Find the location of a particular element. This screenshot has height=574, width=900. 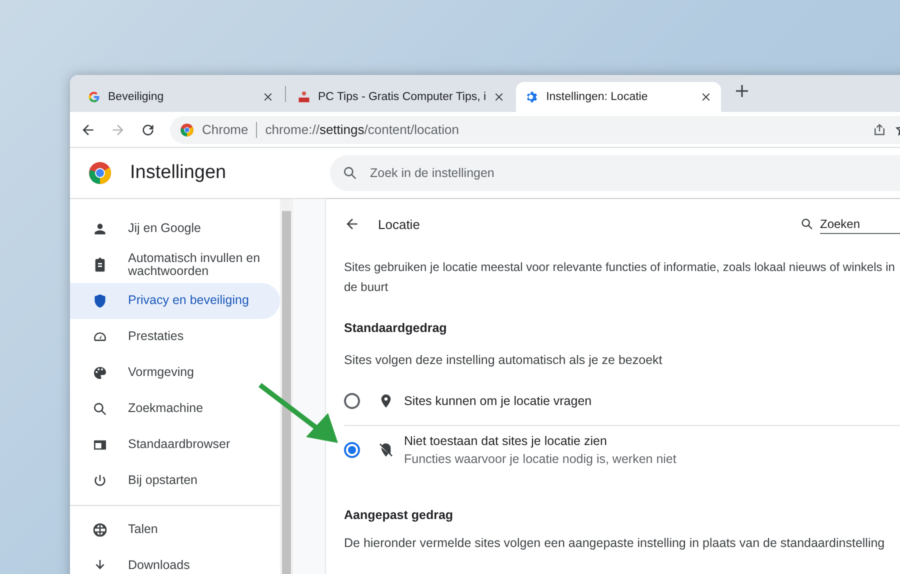

share-icon is located at coordinates (879, 129).